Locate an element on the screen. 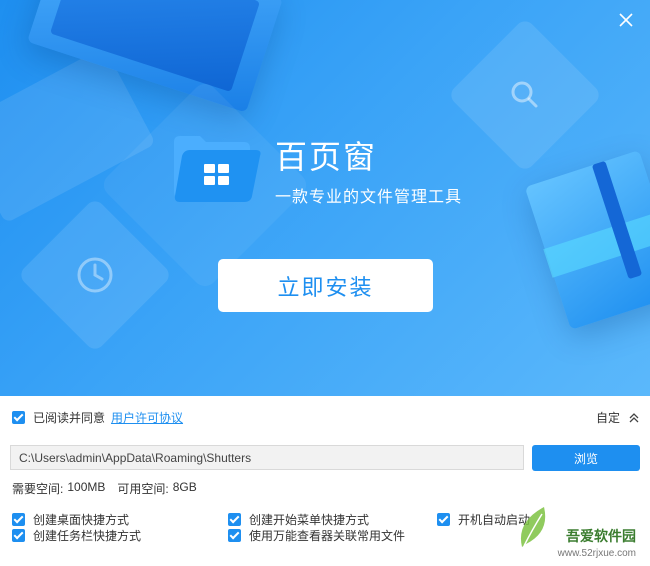 This screenshot has height=566, width=650. clock-icon is located at coordinates (95, 275).